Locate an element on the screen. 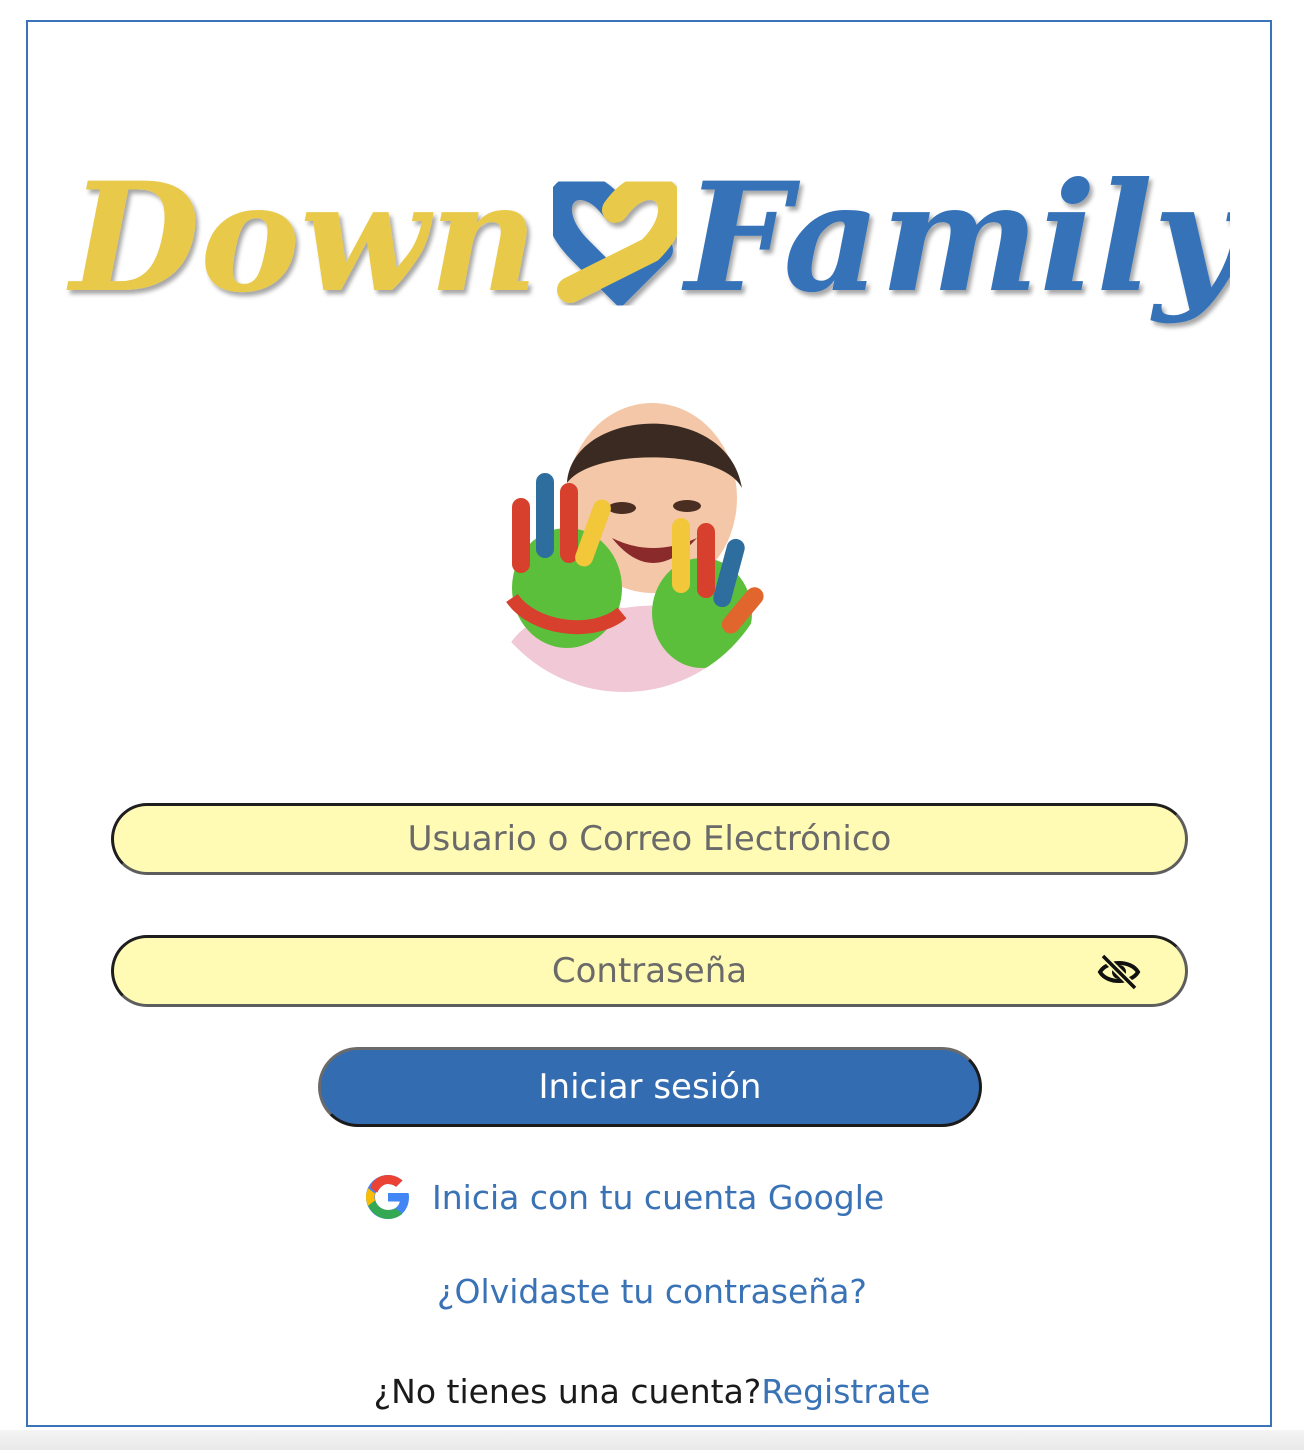 This screenshot has height=1450, width=1304. downfamily-logo: Down Family is located at coordinates (648, 238).